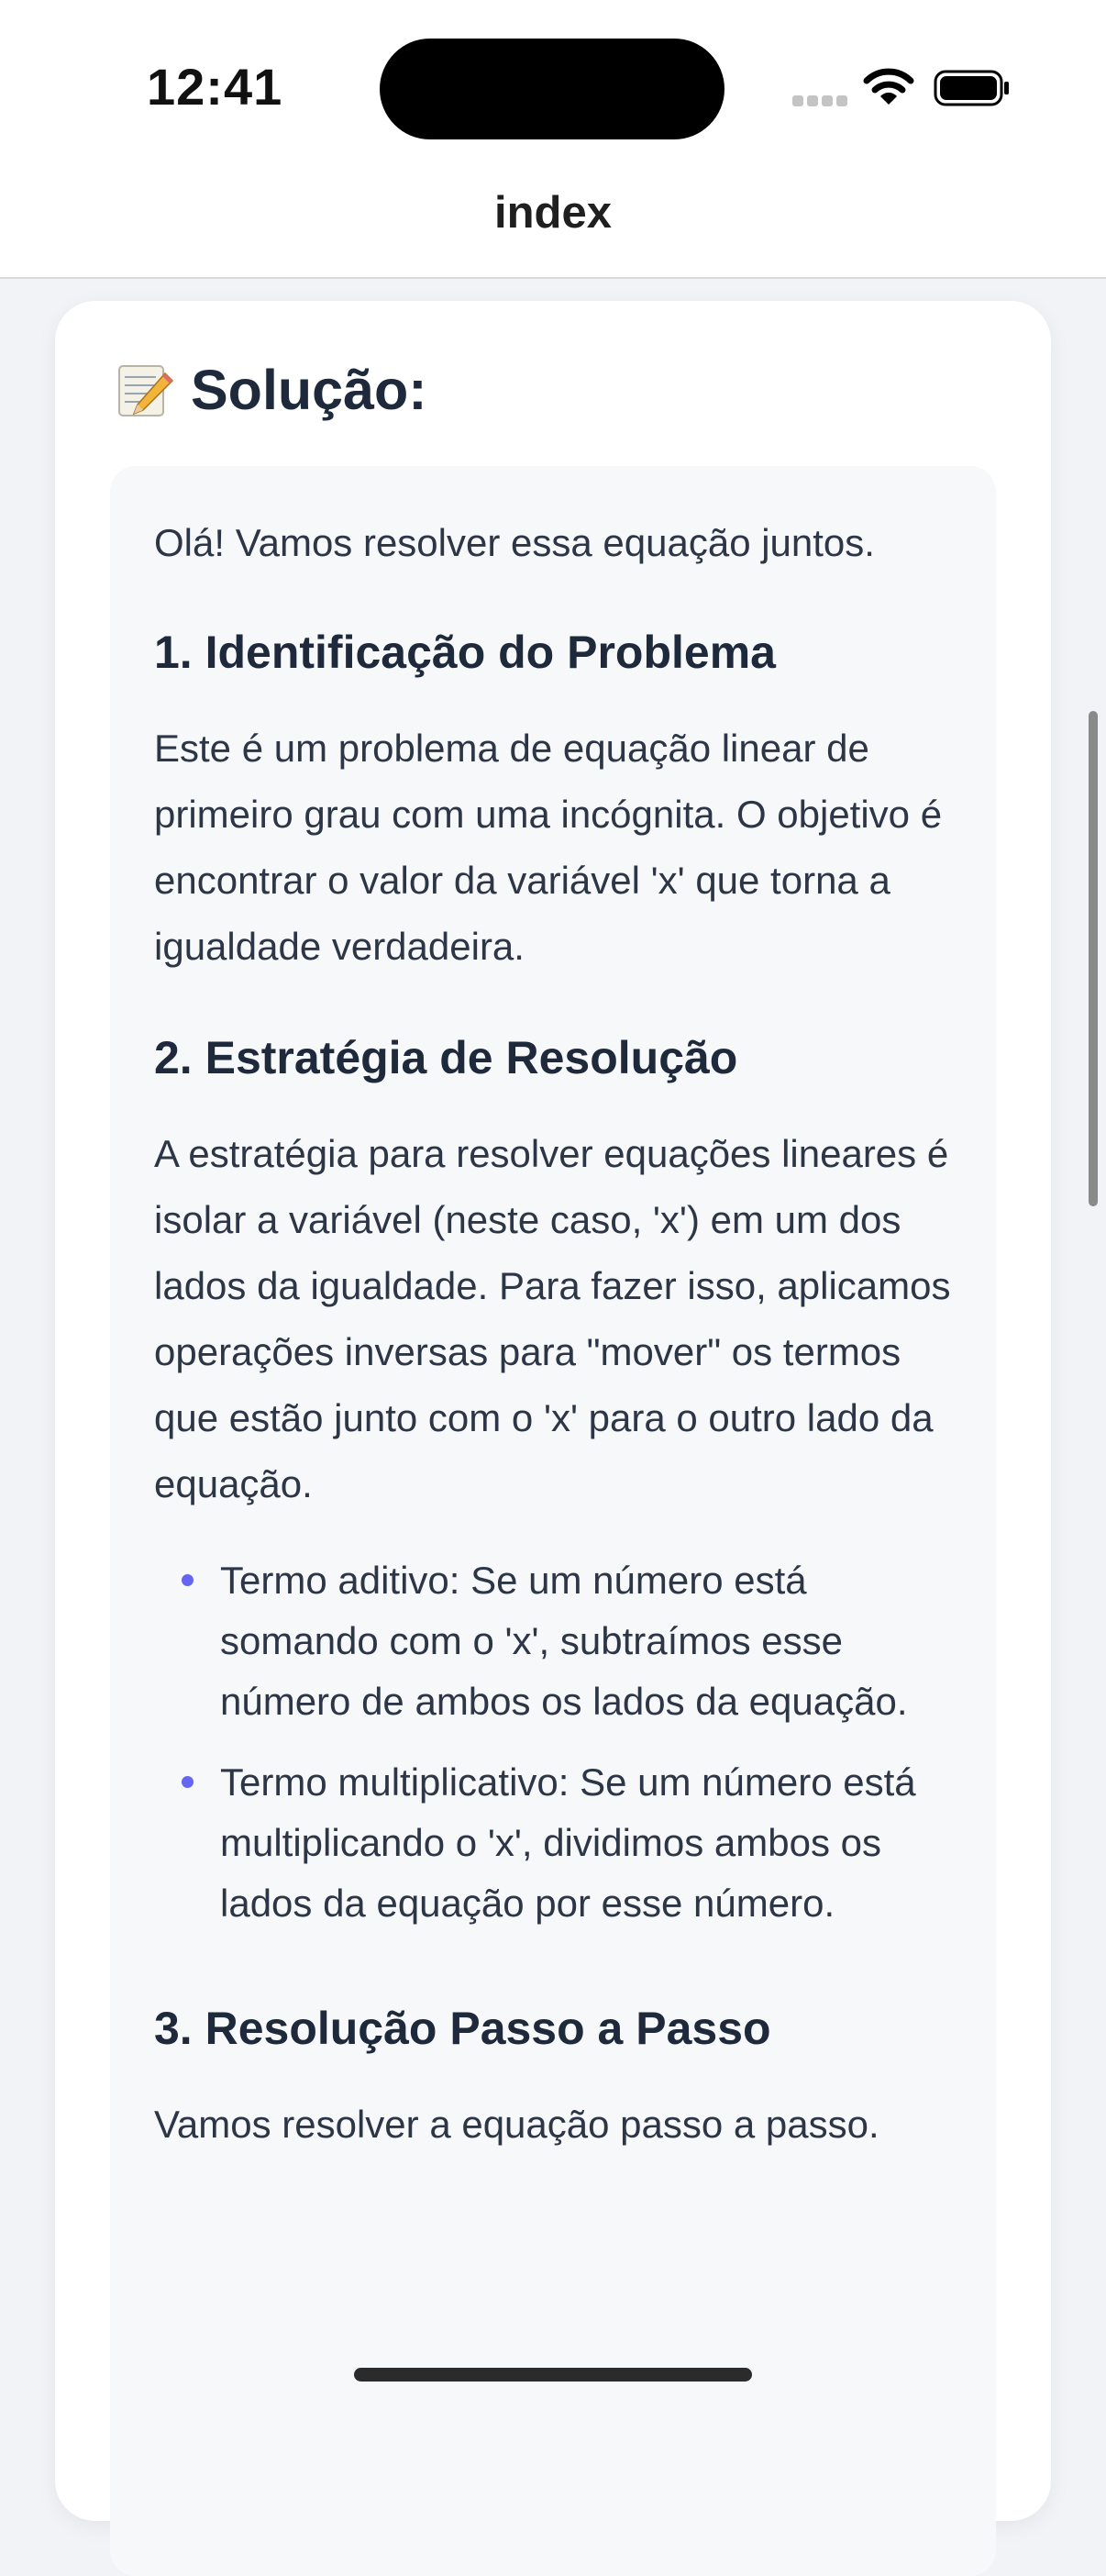 This screenshot has height=2576, width=1106. Describe the element at coordinates (972, 88) in the screenshot. I see `battery-icon` at that location.